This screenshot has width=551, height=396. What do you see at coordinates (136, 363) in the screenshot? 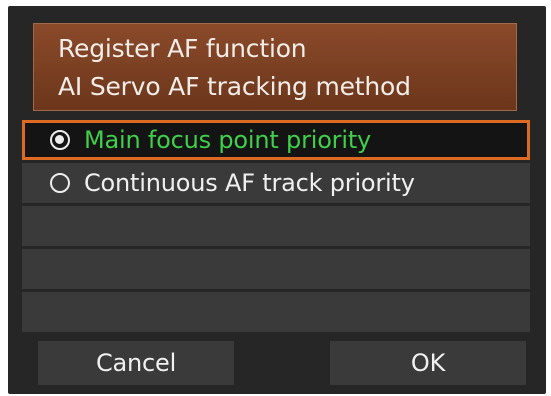
I see `cancel-button: Cancel` at bounding box center [136, 363].